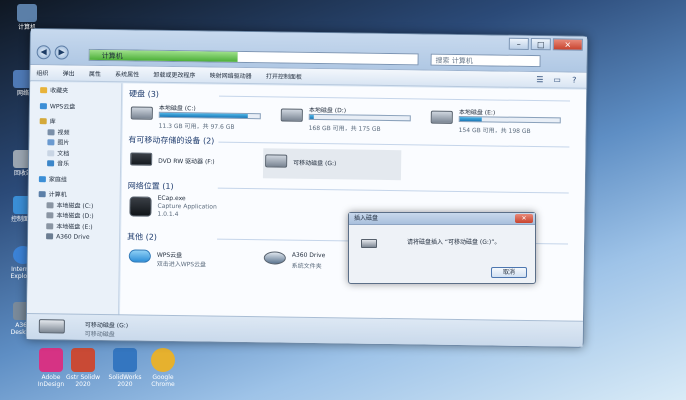 The width and height of the screenshot is (686, 400). I want to click on nav-wps-cloud: WPS云盘, so click(75, 108).